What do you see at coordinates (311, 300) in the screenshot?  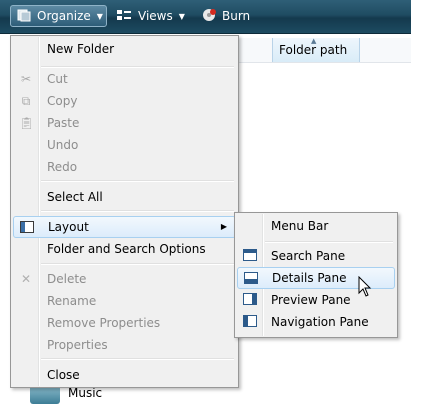 I see `menu-item-label: Preview Pane` at bounding box center [311, 300].